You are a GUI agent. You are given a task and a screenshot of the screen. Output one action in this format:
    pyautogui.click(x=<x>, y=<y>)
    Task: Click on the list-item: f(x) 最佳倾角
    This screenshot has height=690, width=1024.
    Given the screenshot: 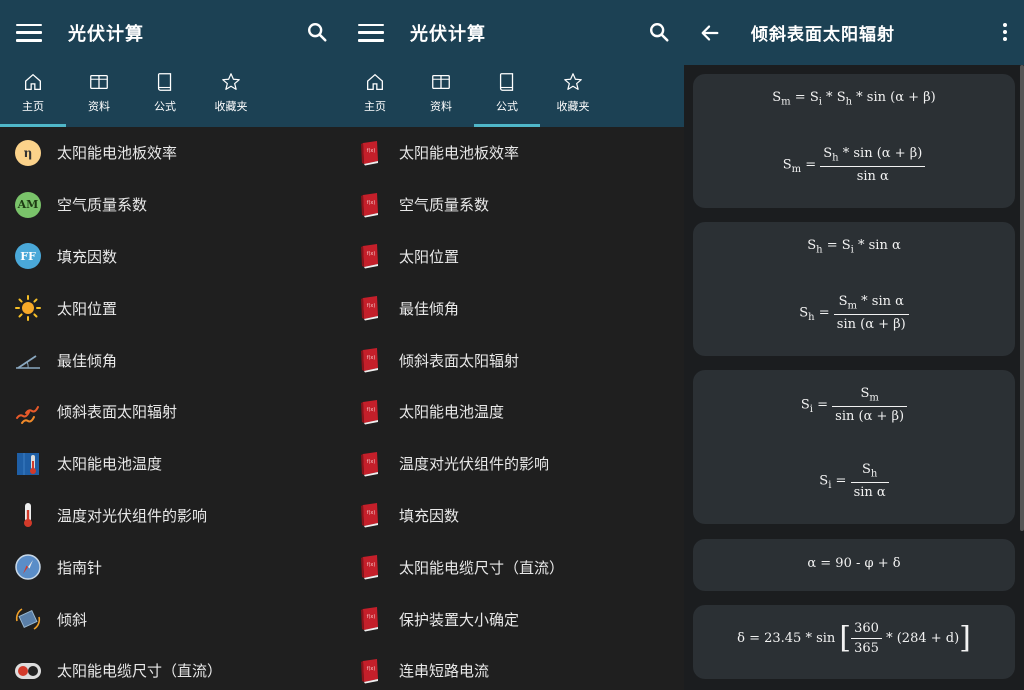 What is the action you would take?
    pyautogui.click(x=513, y=308)
    